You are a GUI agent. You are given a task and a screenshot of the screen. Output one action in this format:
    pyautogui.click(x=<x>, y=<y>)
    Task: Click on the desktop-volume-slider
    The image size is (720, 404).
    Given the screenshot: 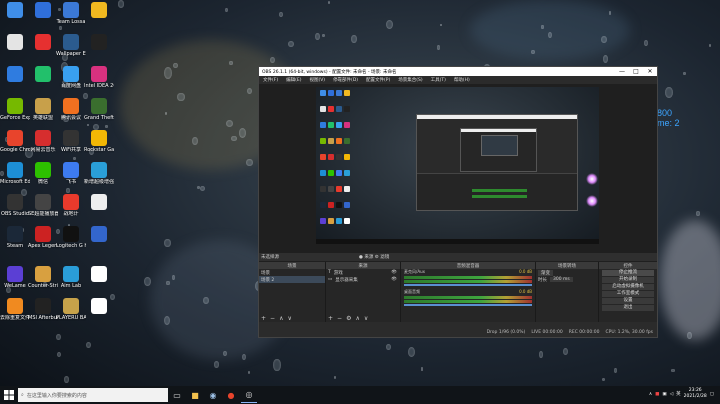 What is the action you would take?
    pyautogui.click(x=468, y=305)
    